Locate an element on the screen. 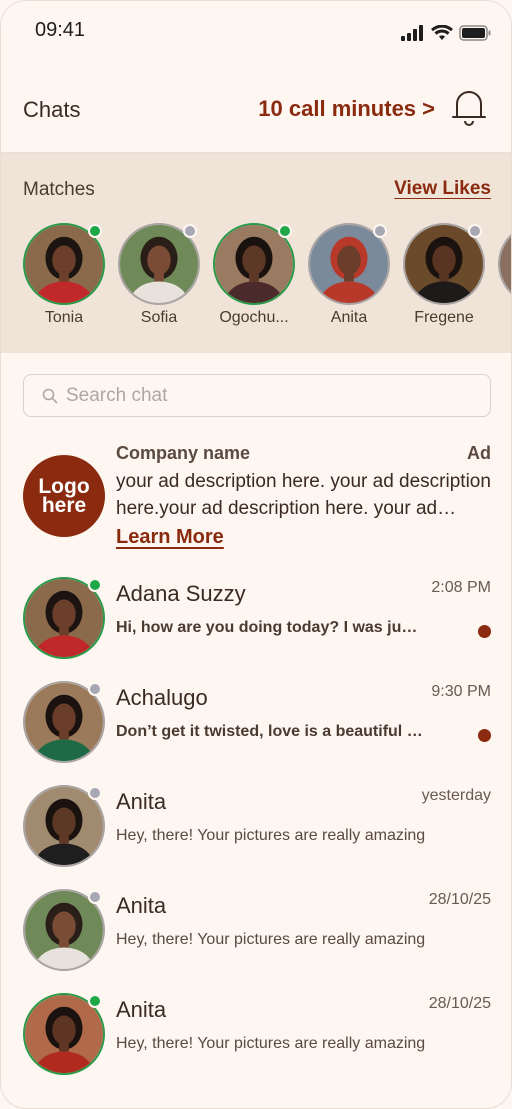 Image resolution: width=512 pixels, height=1109 pixels. match-strip: Tonia Sofia Ogochu... Anita Fregene Ad is located at coordinates (267, 275).